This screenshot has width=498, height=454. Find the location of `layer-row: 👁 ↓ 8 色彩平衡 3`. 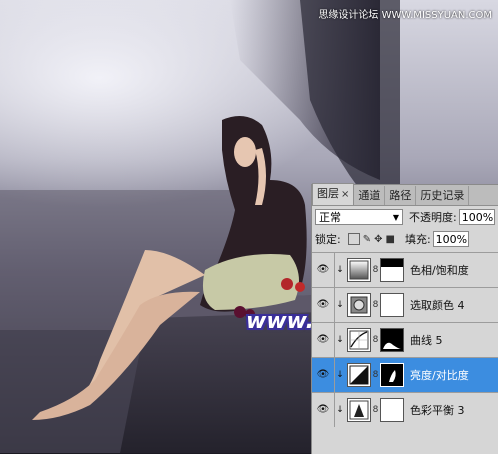

layer-row: 👁 ↓ 8 色彩平衡 3 is located at coordinates (405, 409).